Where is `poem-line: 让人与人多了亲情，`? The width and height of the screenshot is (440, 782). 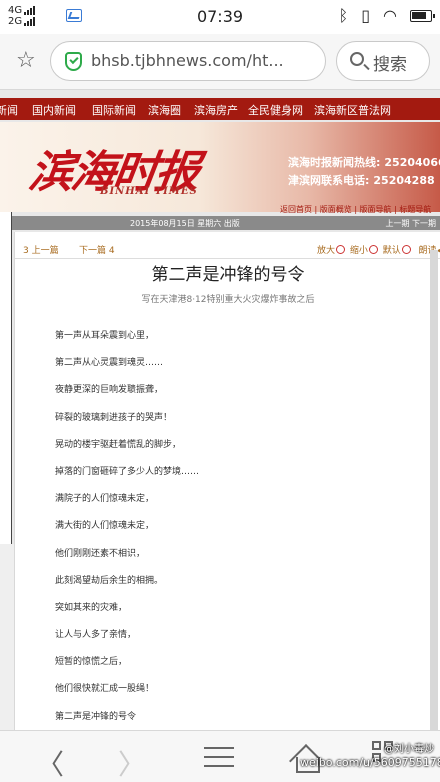
poem-line: 让人与人多了亲情， is located at coordinates (96, 635).